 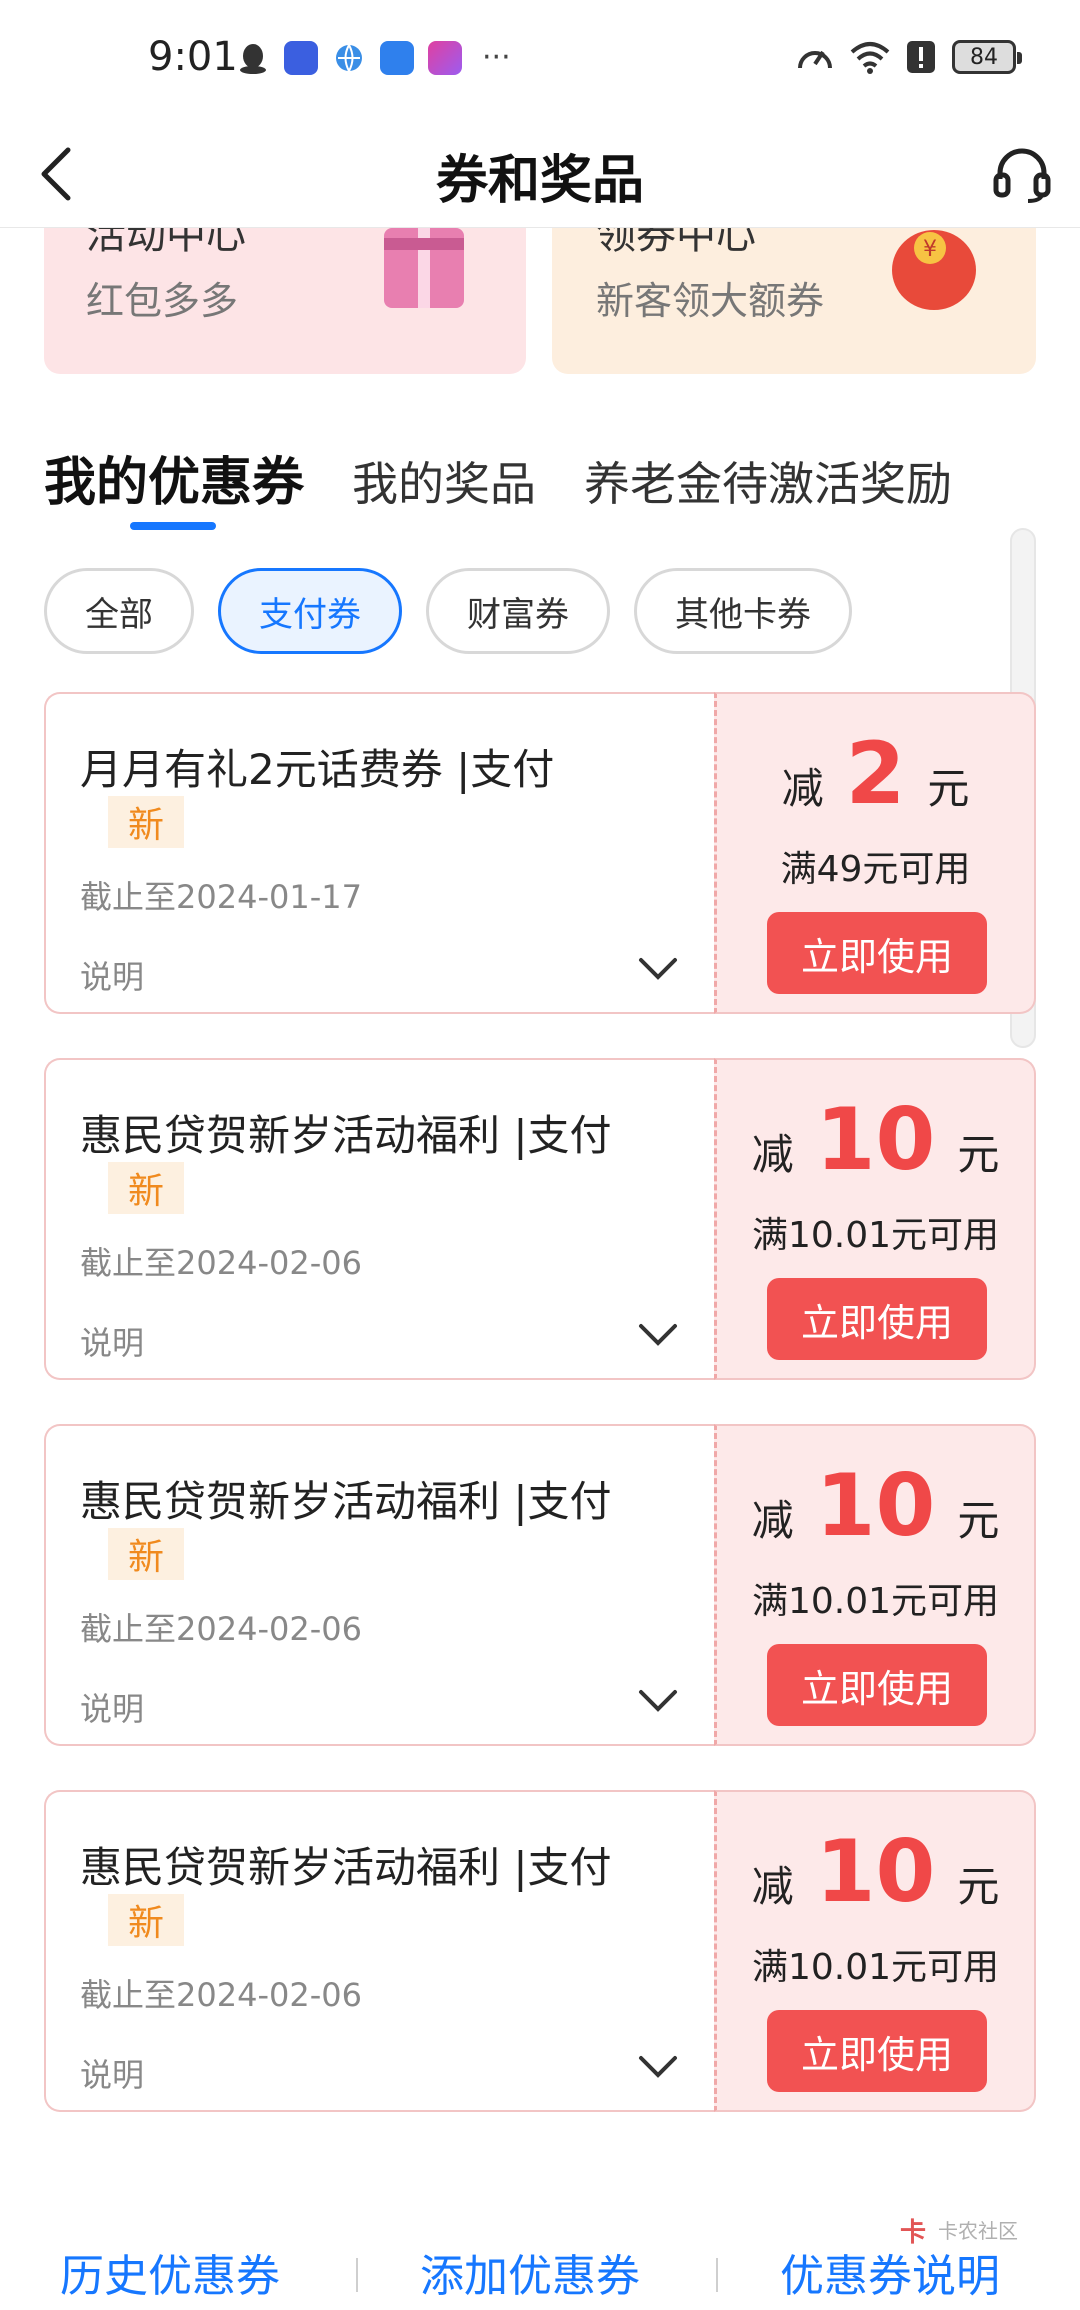 What do you see at coordinates (978, 2230) in the screenshot?
I see `watermark-text: 卡农社区` at bounding box center [978, 2230].